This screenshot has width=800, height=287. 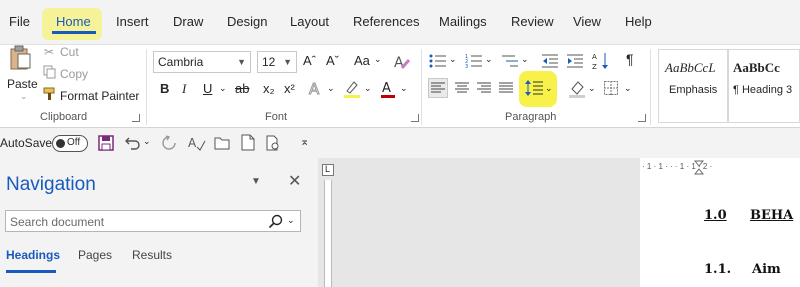 I want to click on tab-pages: Pages, so click(x=95, y=255).